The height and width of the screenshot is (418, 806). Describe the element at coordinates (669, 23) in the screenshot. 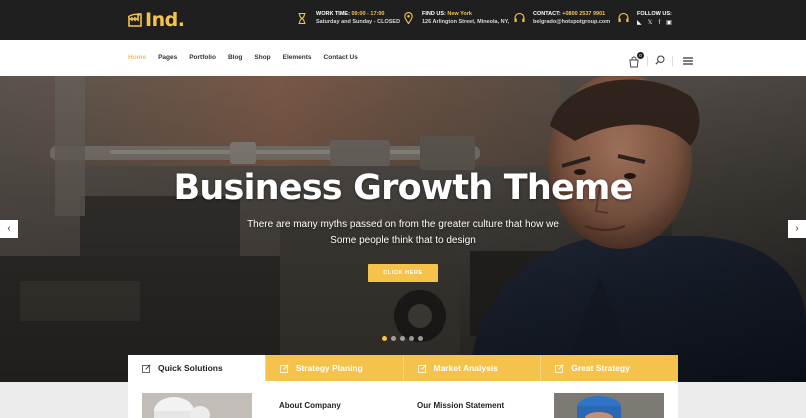

I see `youtube-icon: ▣` at that location.